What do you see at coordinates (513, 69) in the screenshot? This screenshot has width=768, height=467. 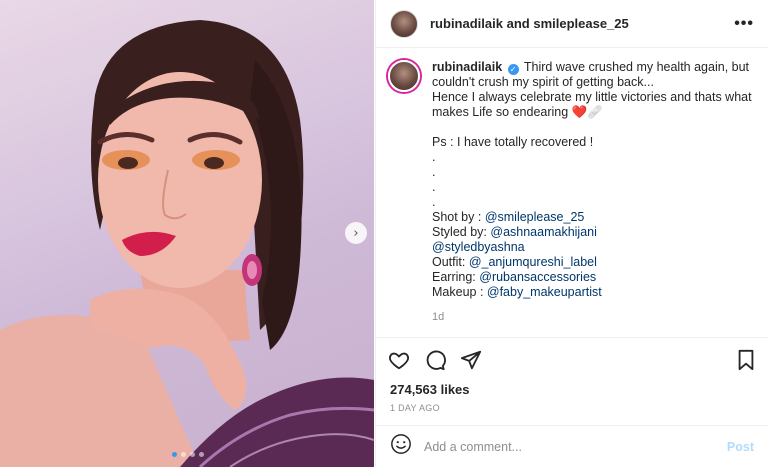 I see `verified-badge-icon: ✓` at bounding box center [513, 69].